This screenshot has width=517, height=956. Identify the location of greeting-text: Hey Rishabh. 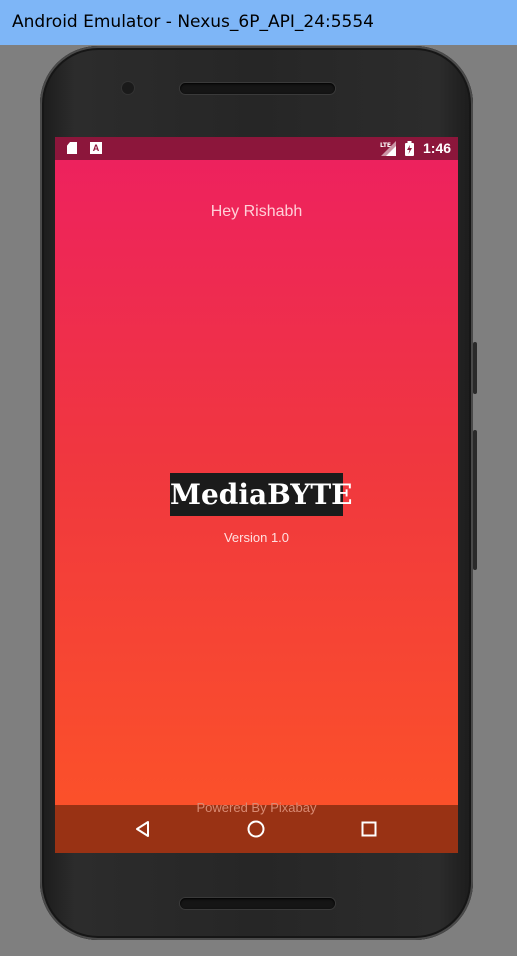
(256, 211).